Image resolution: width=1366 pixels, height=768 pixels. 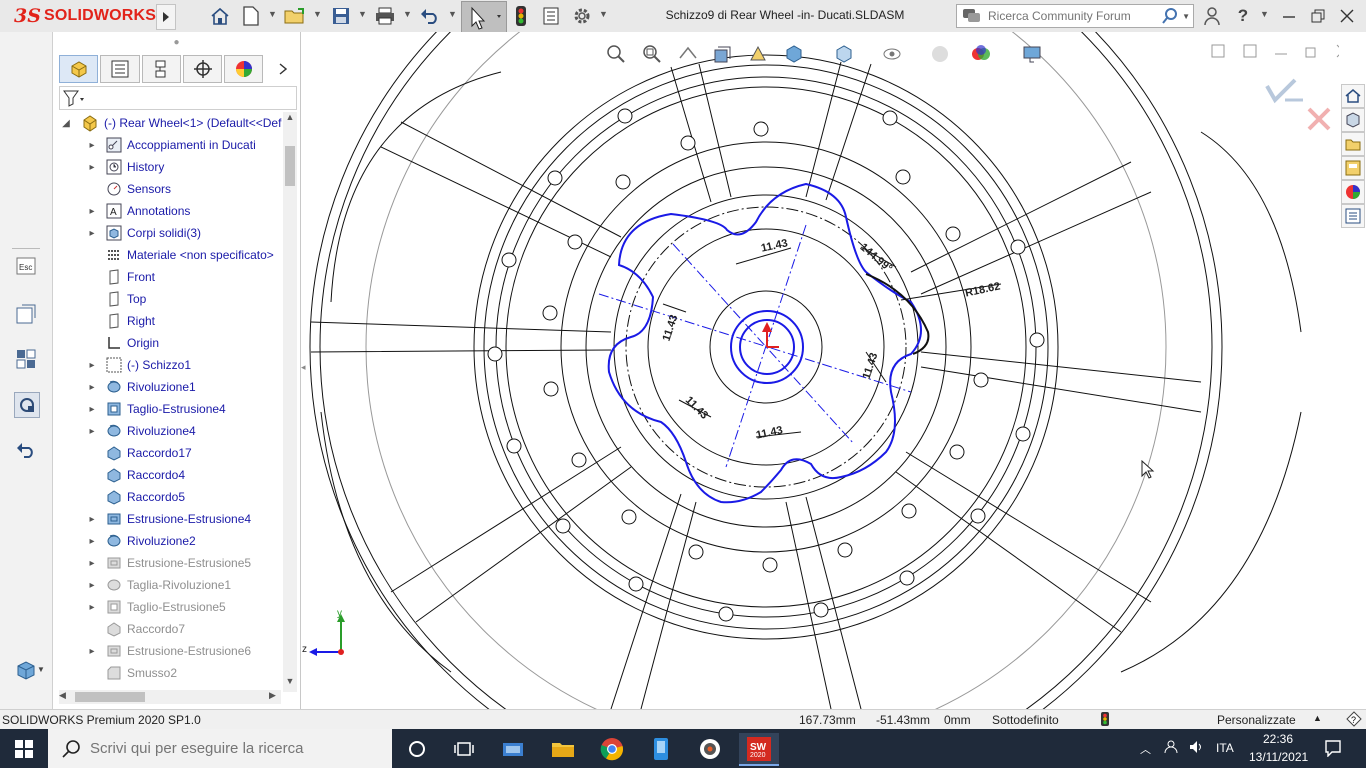 I want to click on media-player-icon, so click(x=710, y=748).